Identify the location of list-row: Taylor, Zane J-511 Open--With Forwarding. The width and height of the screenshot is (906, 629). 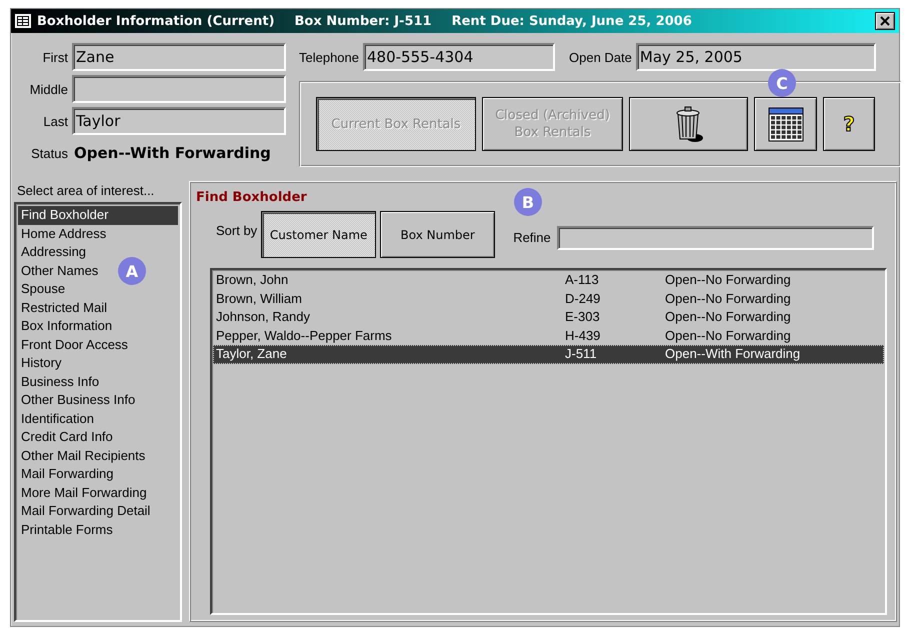
(548, 354).